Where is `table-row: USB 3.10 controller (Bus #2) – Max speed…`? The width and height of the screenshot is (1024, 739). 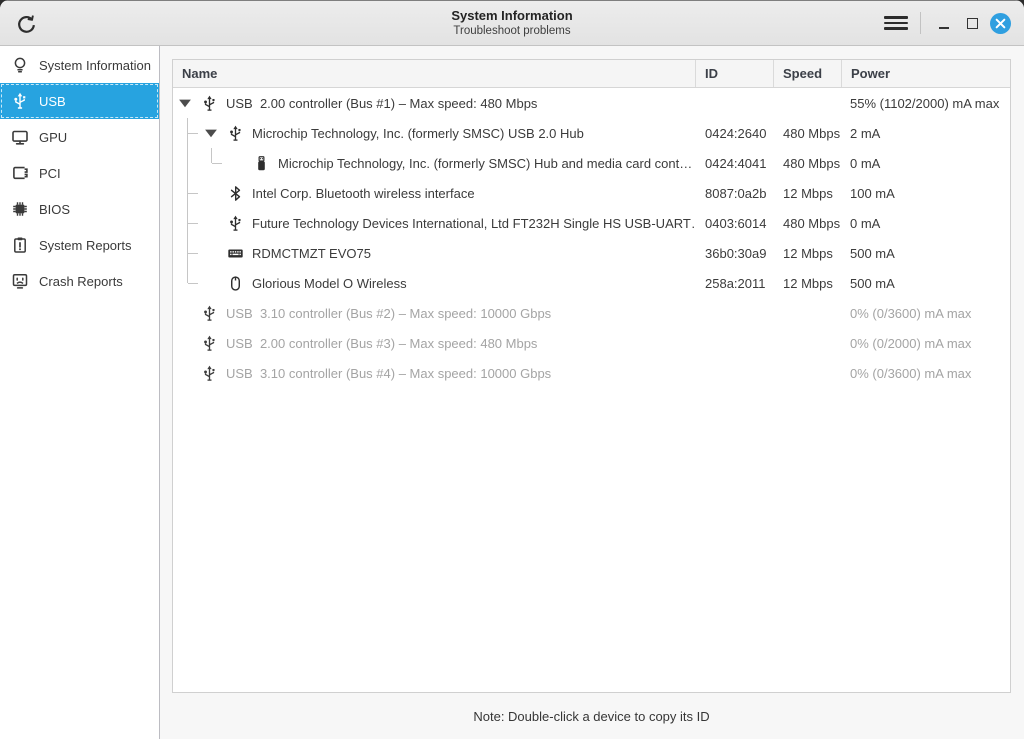
table-row: USB 3.10 controller (Bus #2) – Max speed… is located at coordinates (591, 313).